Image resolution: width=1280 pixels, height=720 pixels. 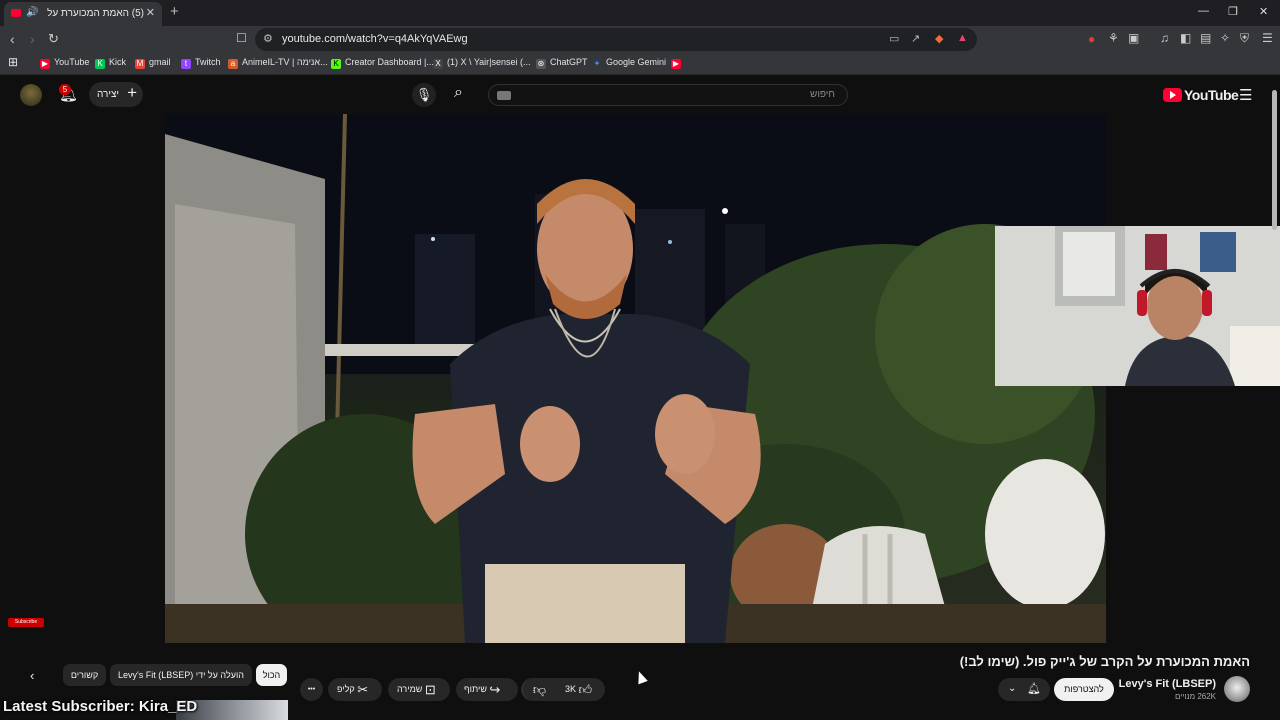 I want to click on bookmark-gemini: ✦ Google Gemini, so click(x=629, y=63).